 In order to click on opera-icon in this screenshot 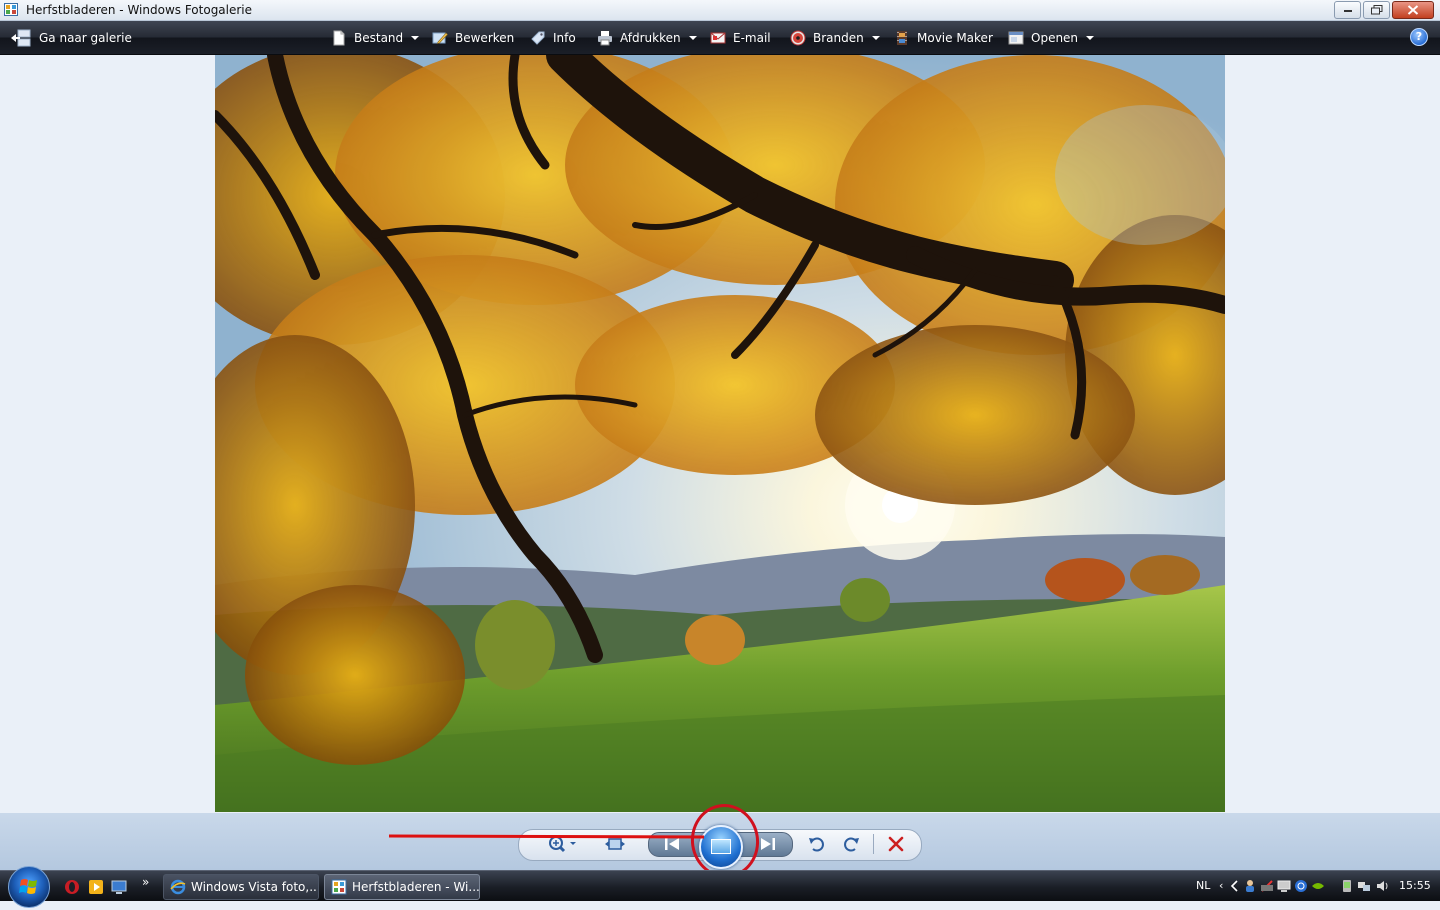, I will do `click(72, 887)`.